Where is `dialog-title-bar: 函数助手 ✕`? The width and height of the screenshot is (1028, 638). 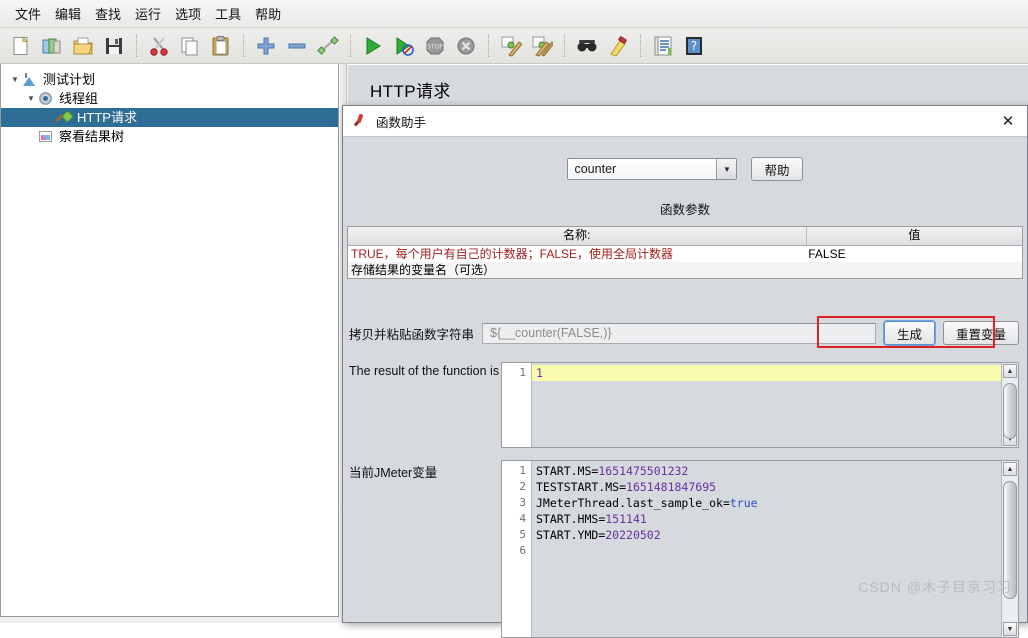
dialog-title-bar: 函数助手 ✕ is located at coordinates (685, 121).